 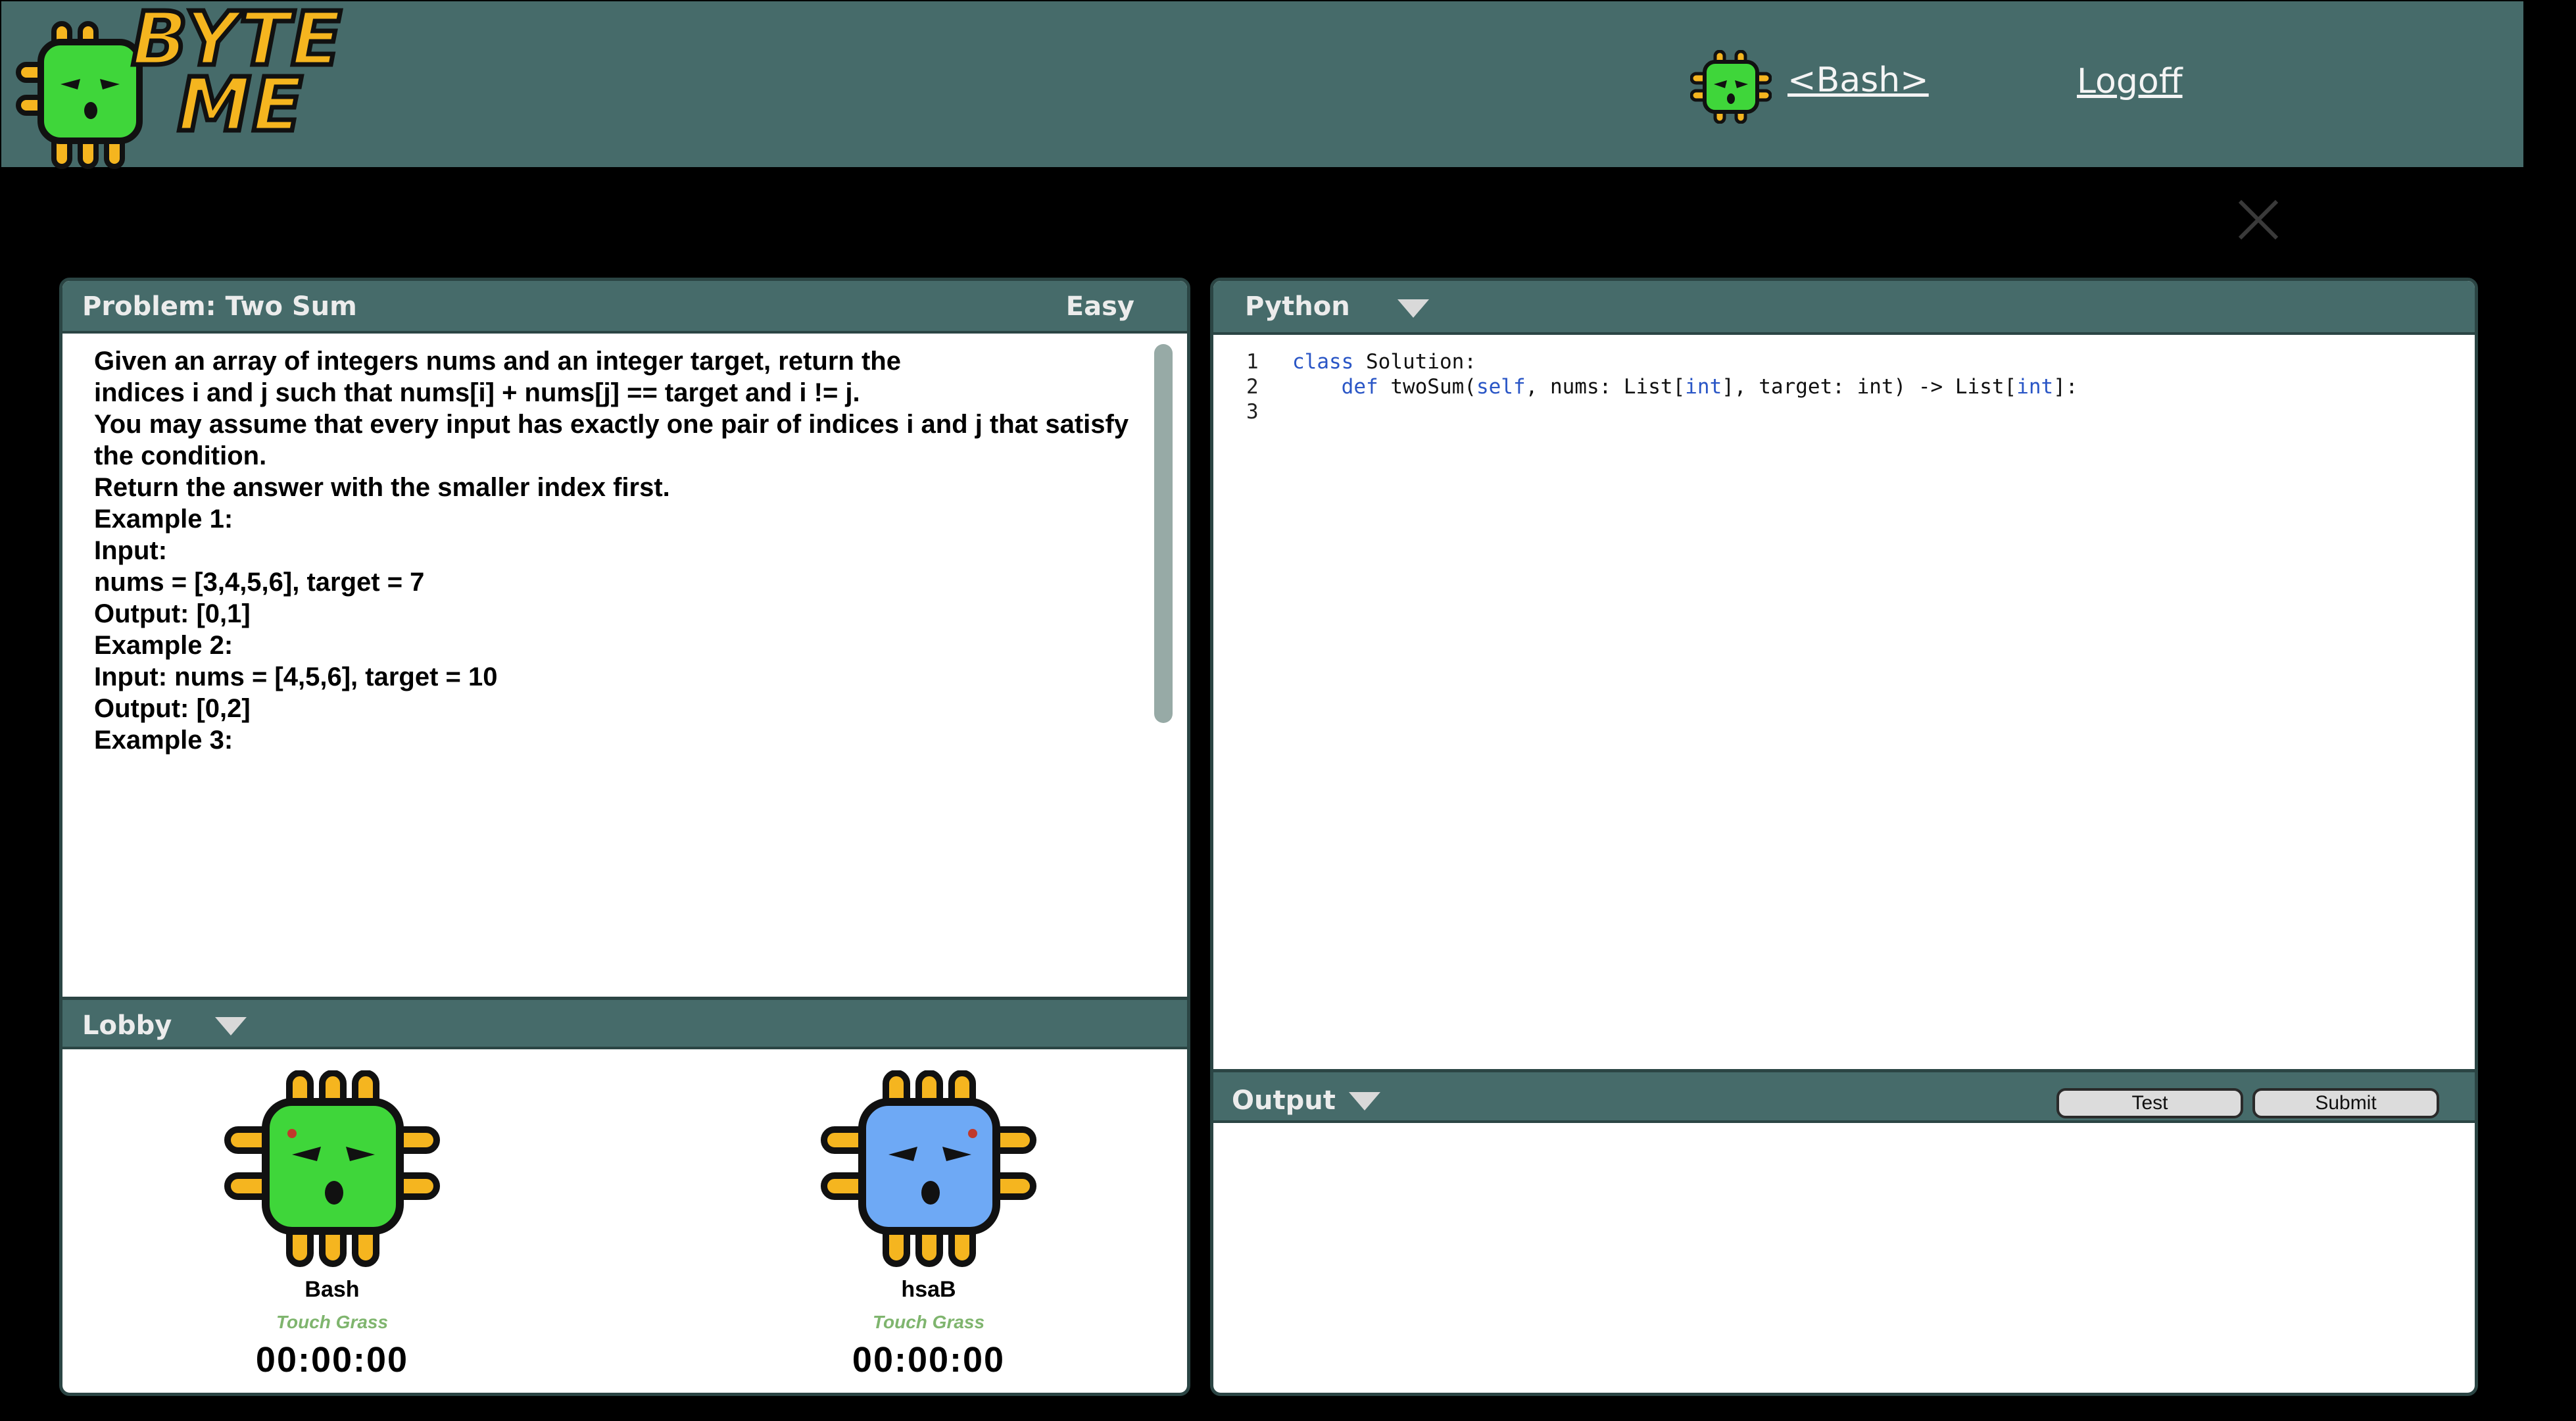 I want to click on line-number: 2, so click(x=1252, y=387).